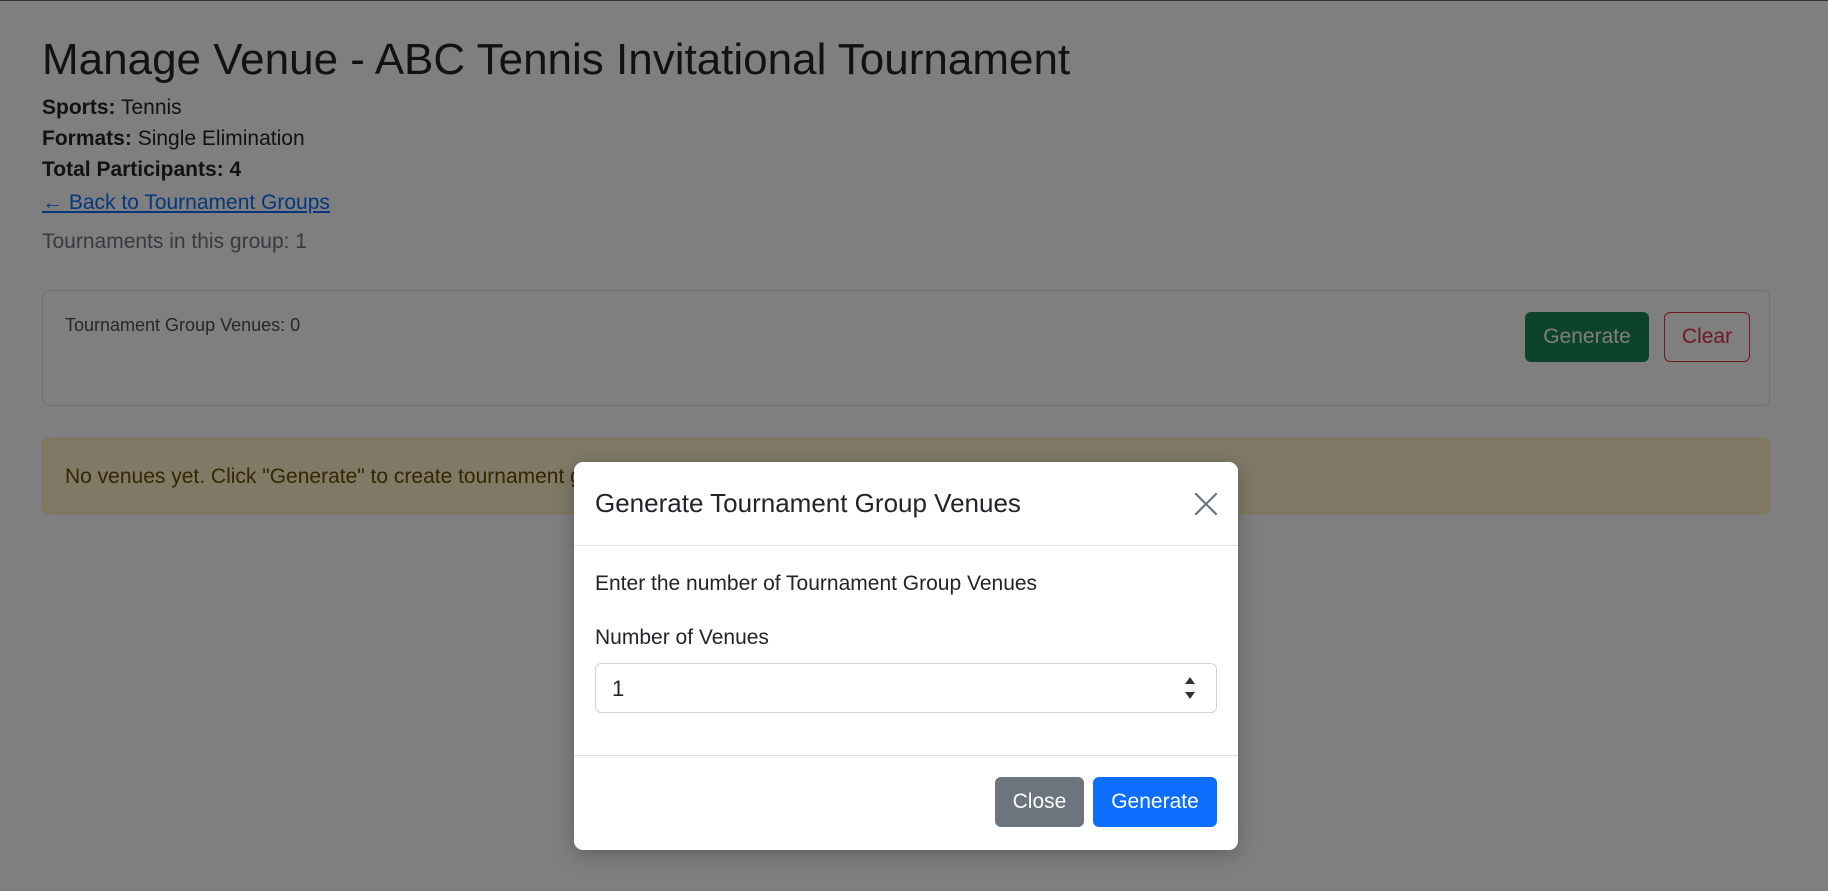  I want to click on modal-generate-button: Generate, so click(1155, 802).